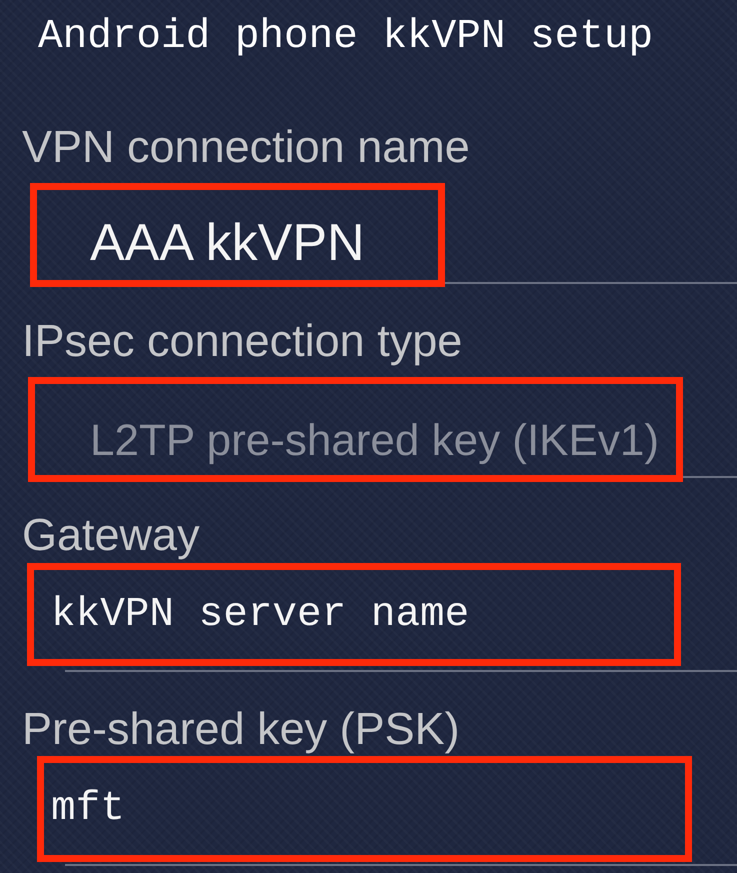 The image size is (737, 873). What do you see at coordinates (246, 147) in the screenshot?
I see `field-label: VPN connection name` at bounding box center [246, 147].